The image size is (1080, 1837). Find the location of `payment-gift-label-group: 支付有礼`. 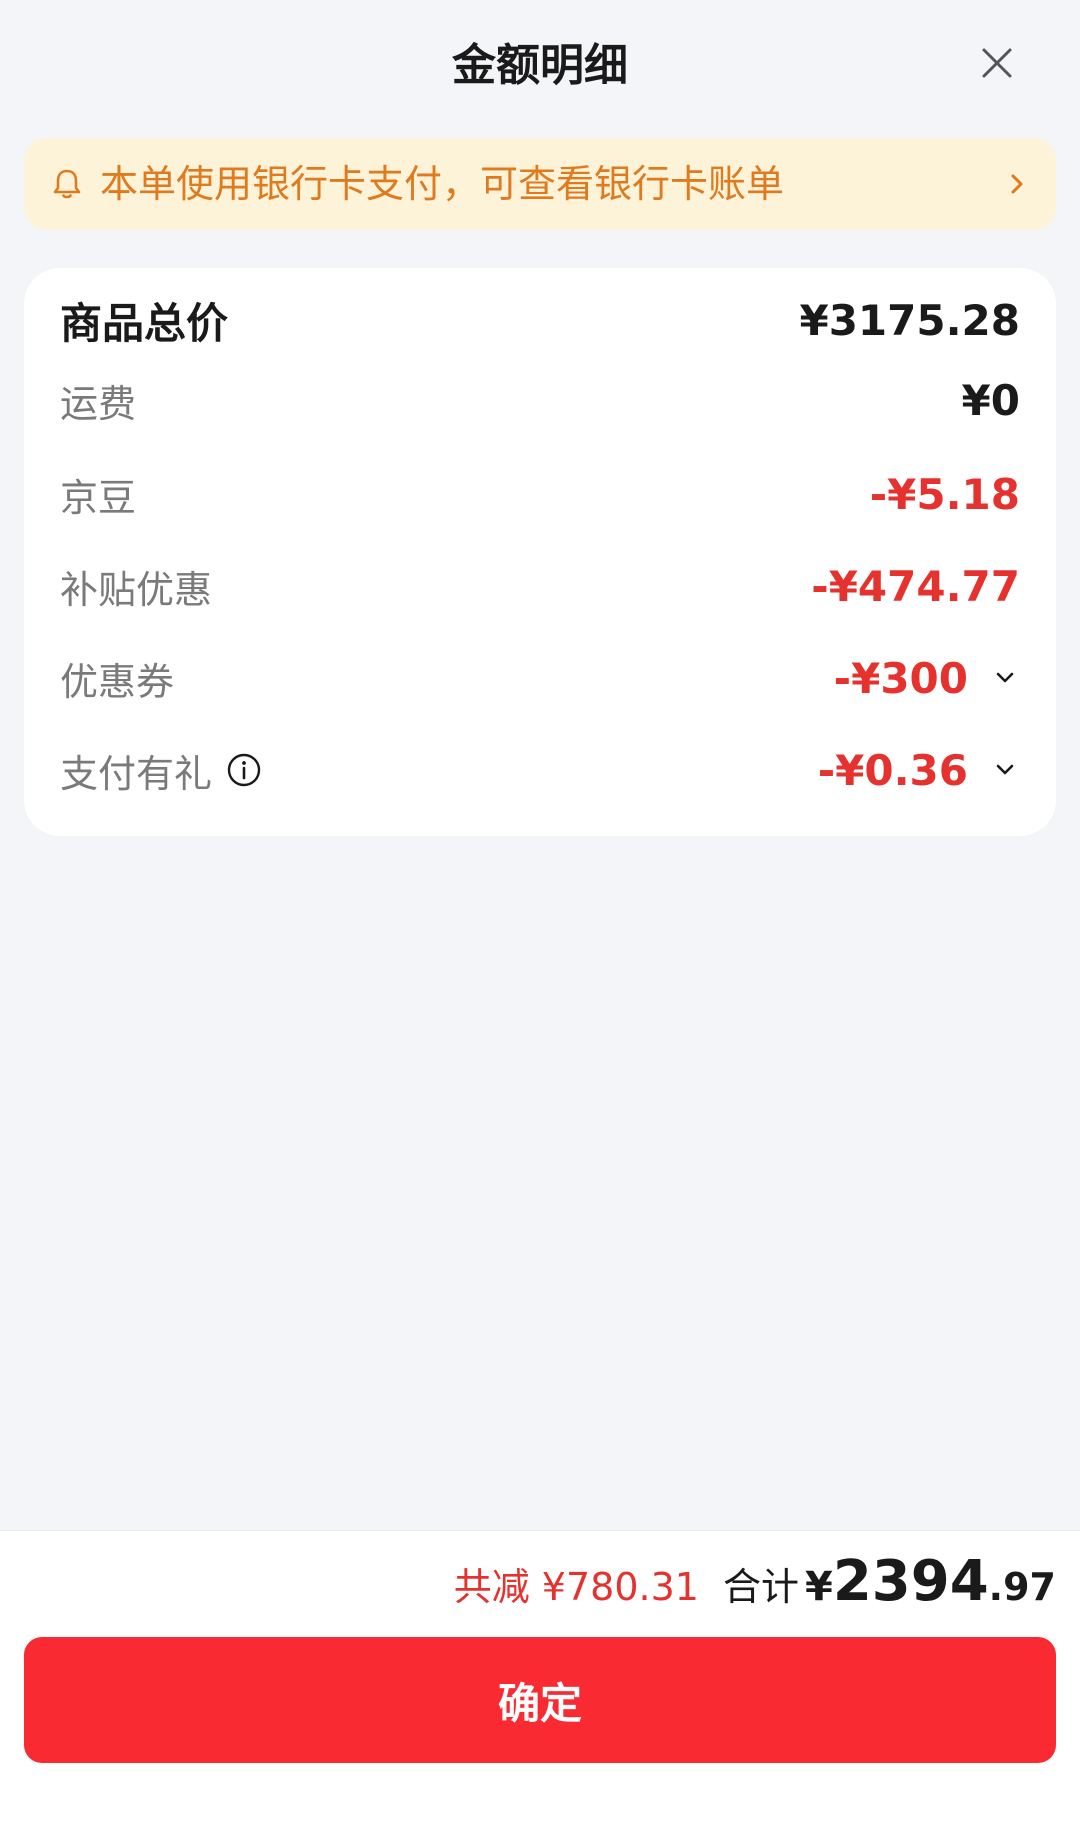

payment-gift-label-group: 支付有礼 is located at coordinates (161, 770).